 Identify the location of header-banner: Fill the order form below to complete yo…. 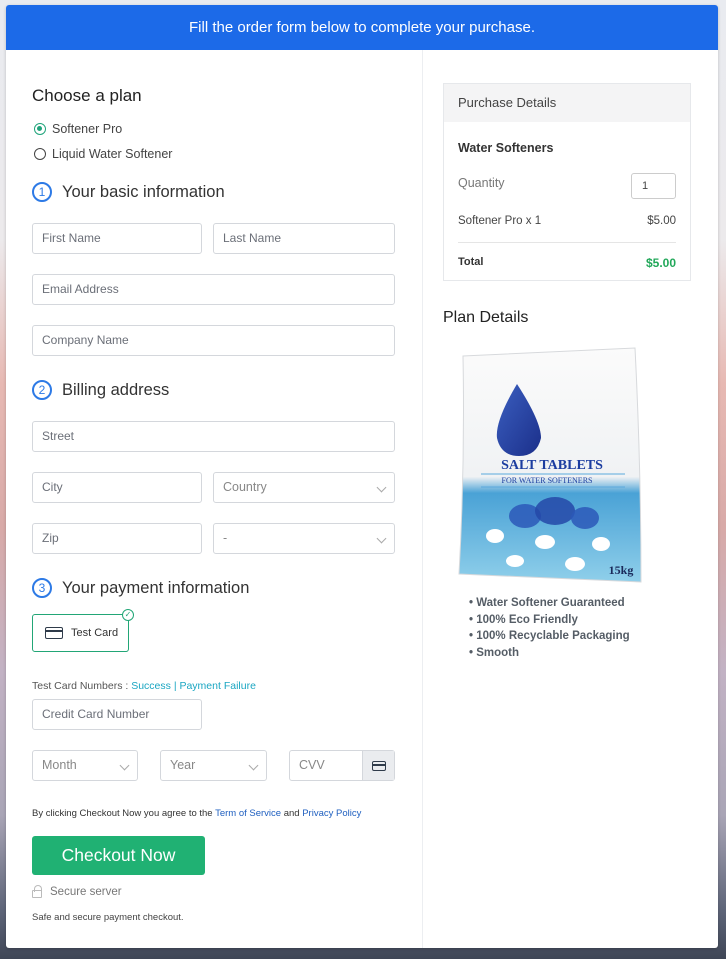
(362, 27).